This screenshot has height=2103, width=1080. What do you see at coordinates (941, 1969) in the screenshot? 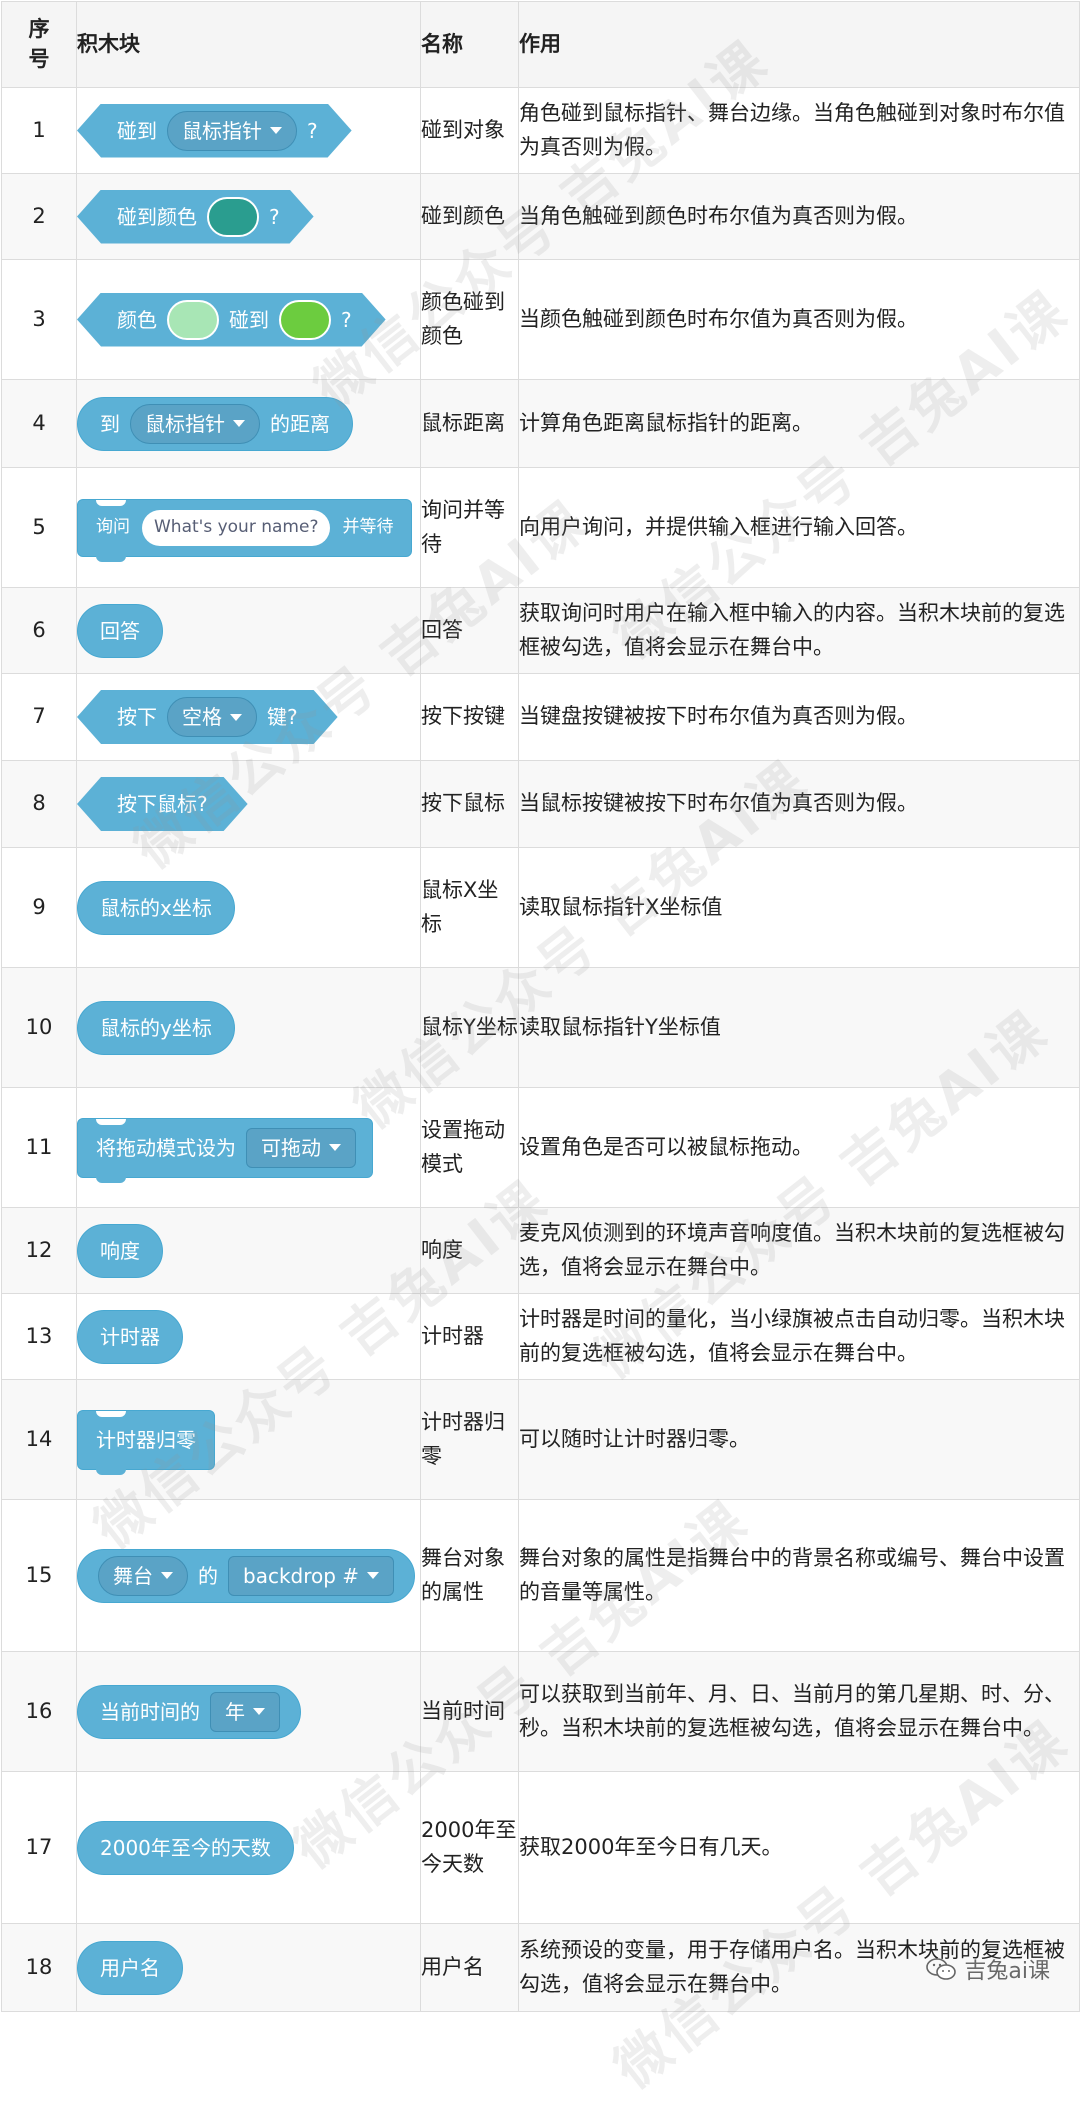
I see `wechat-icon` at bounding box center [941, 1969].